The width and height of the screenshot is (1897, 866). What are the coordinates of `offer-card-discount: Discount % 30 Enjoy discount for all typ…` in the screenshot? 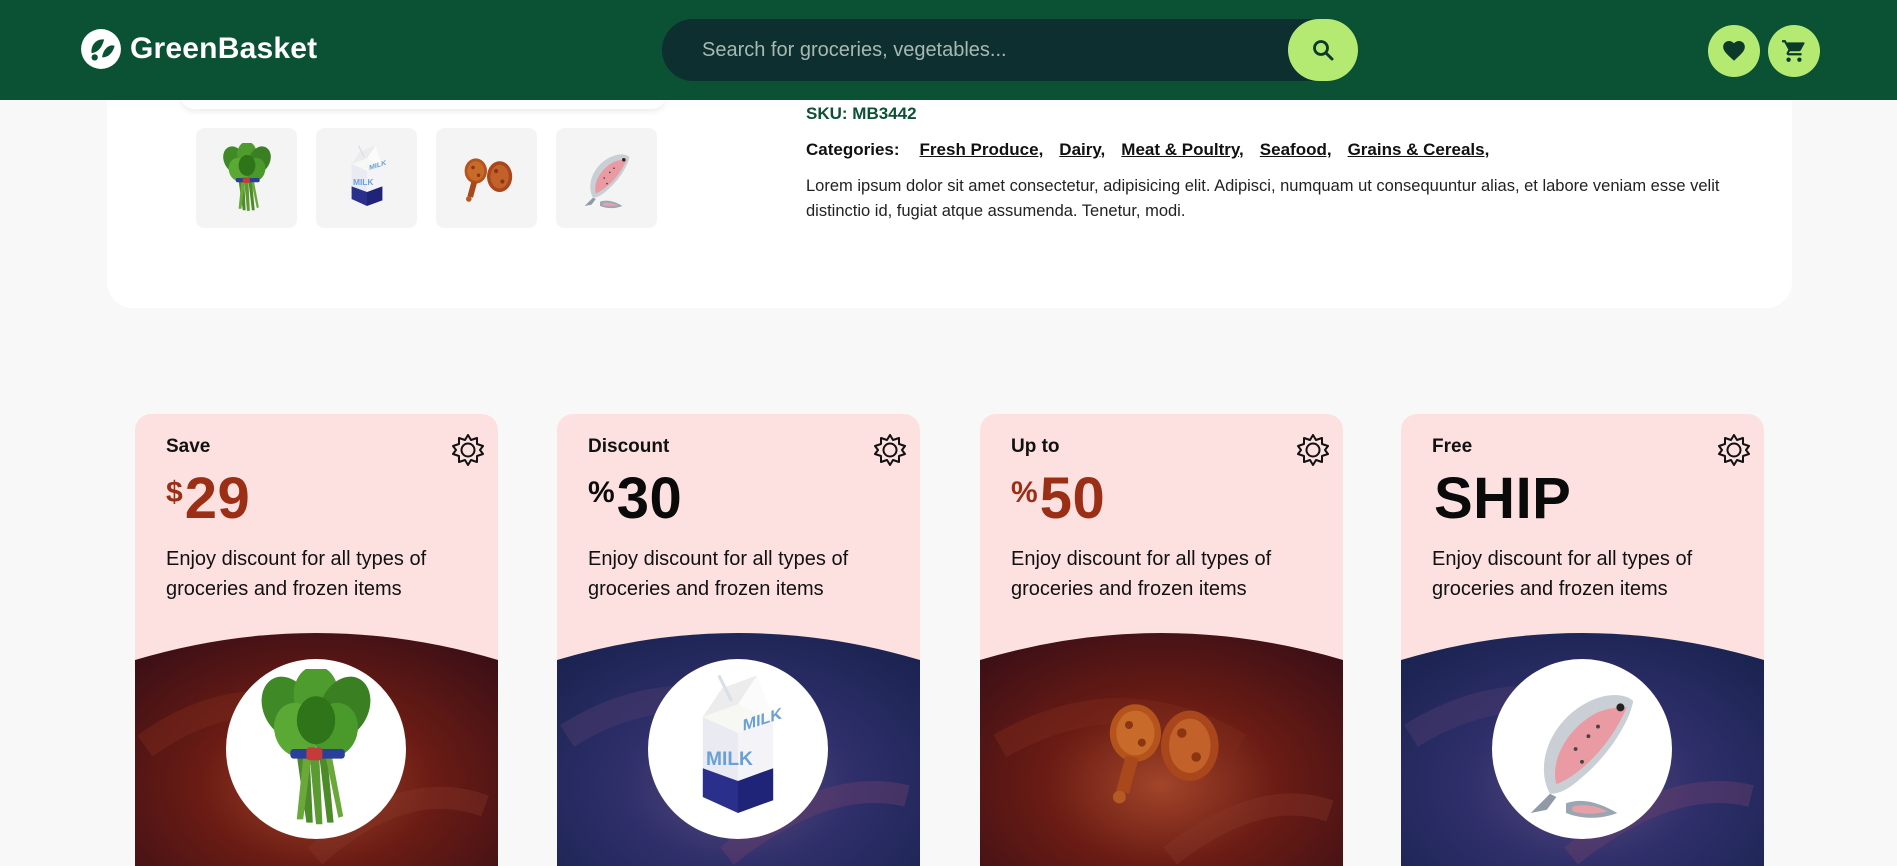 It's located at (738, 640).